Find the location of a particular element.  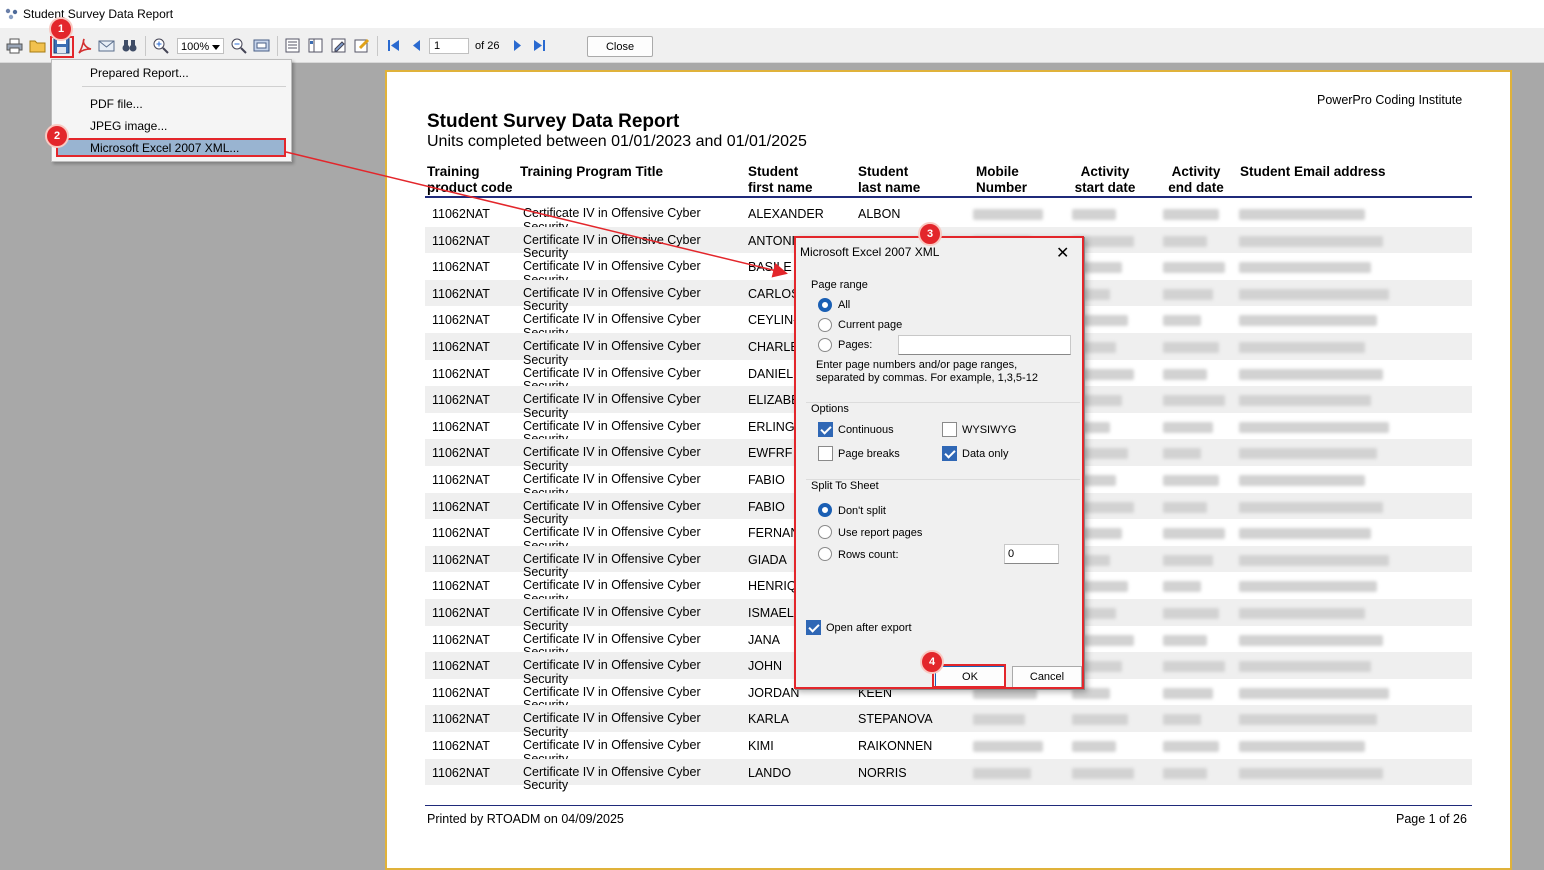

annotation-badge-3: 3 is located at coordinates (930, 234).